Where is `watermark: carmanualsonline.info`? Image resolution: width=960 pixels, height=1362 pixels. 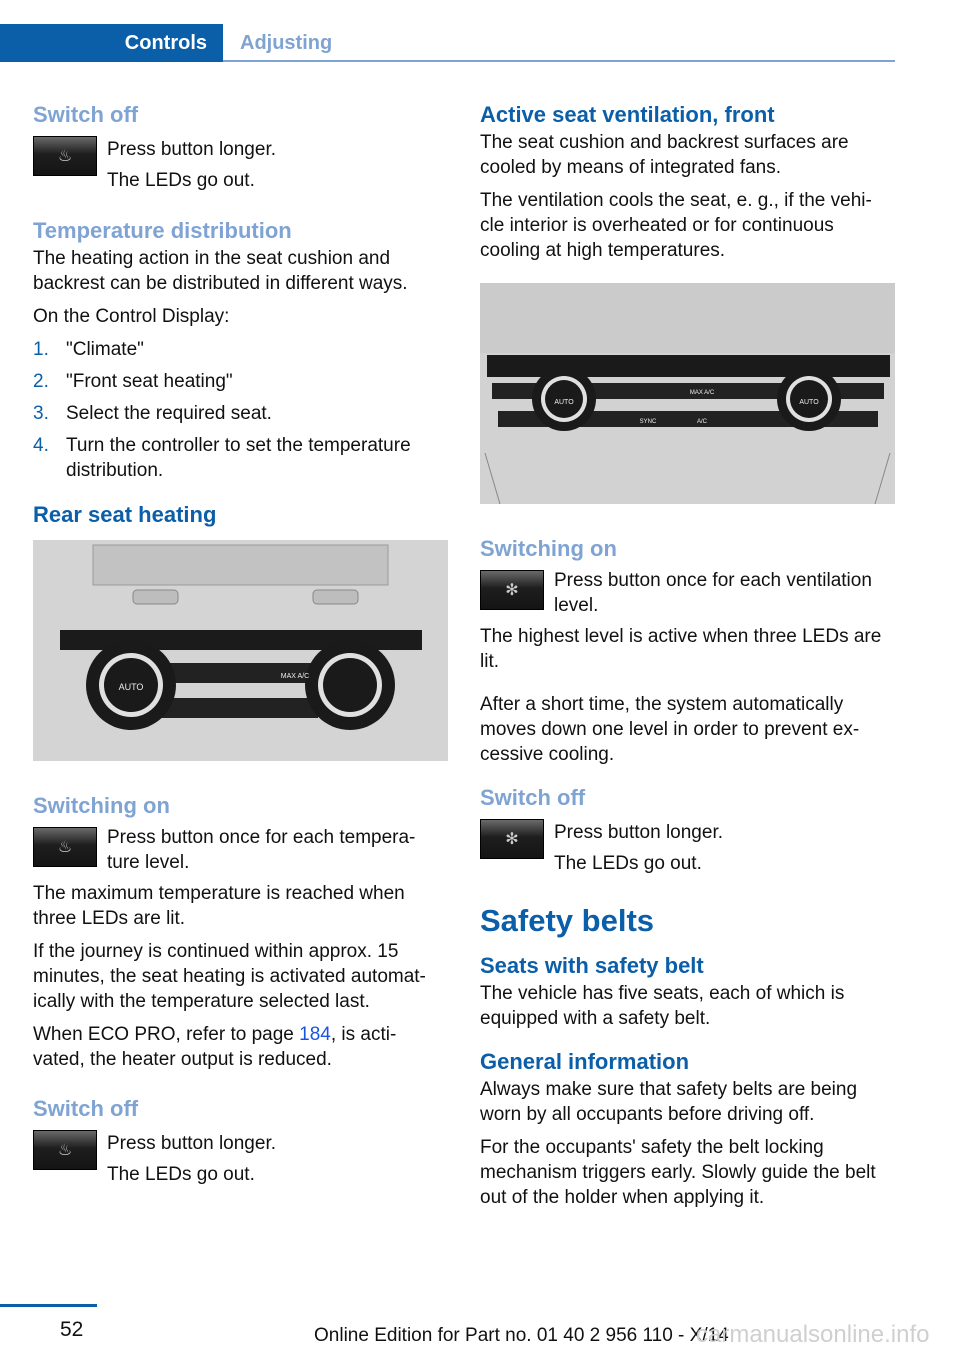 watermark: carmanualsonline.info is located at coordinates (813, 1334).